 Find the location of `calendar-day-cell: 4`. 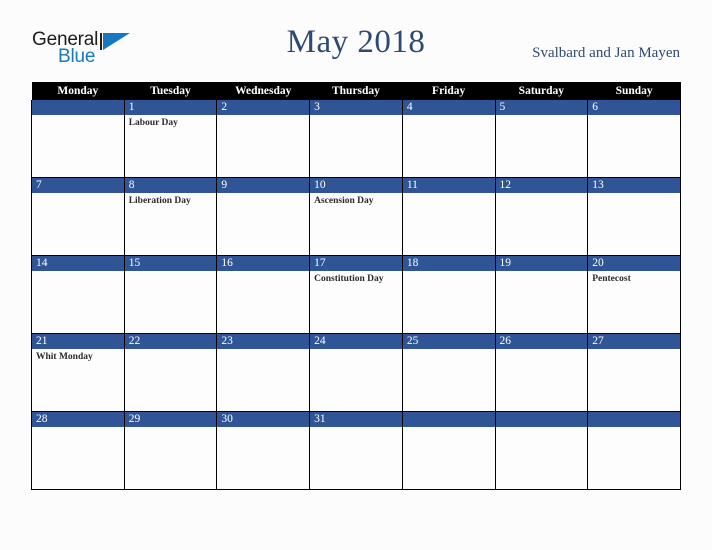

calendar-day-cell: 4 is located at coordinates (448, 139).